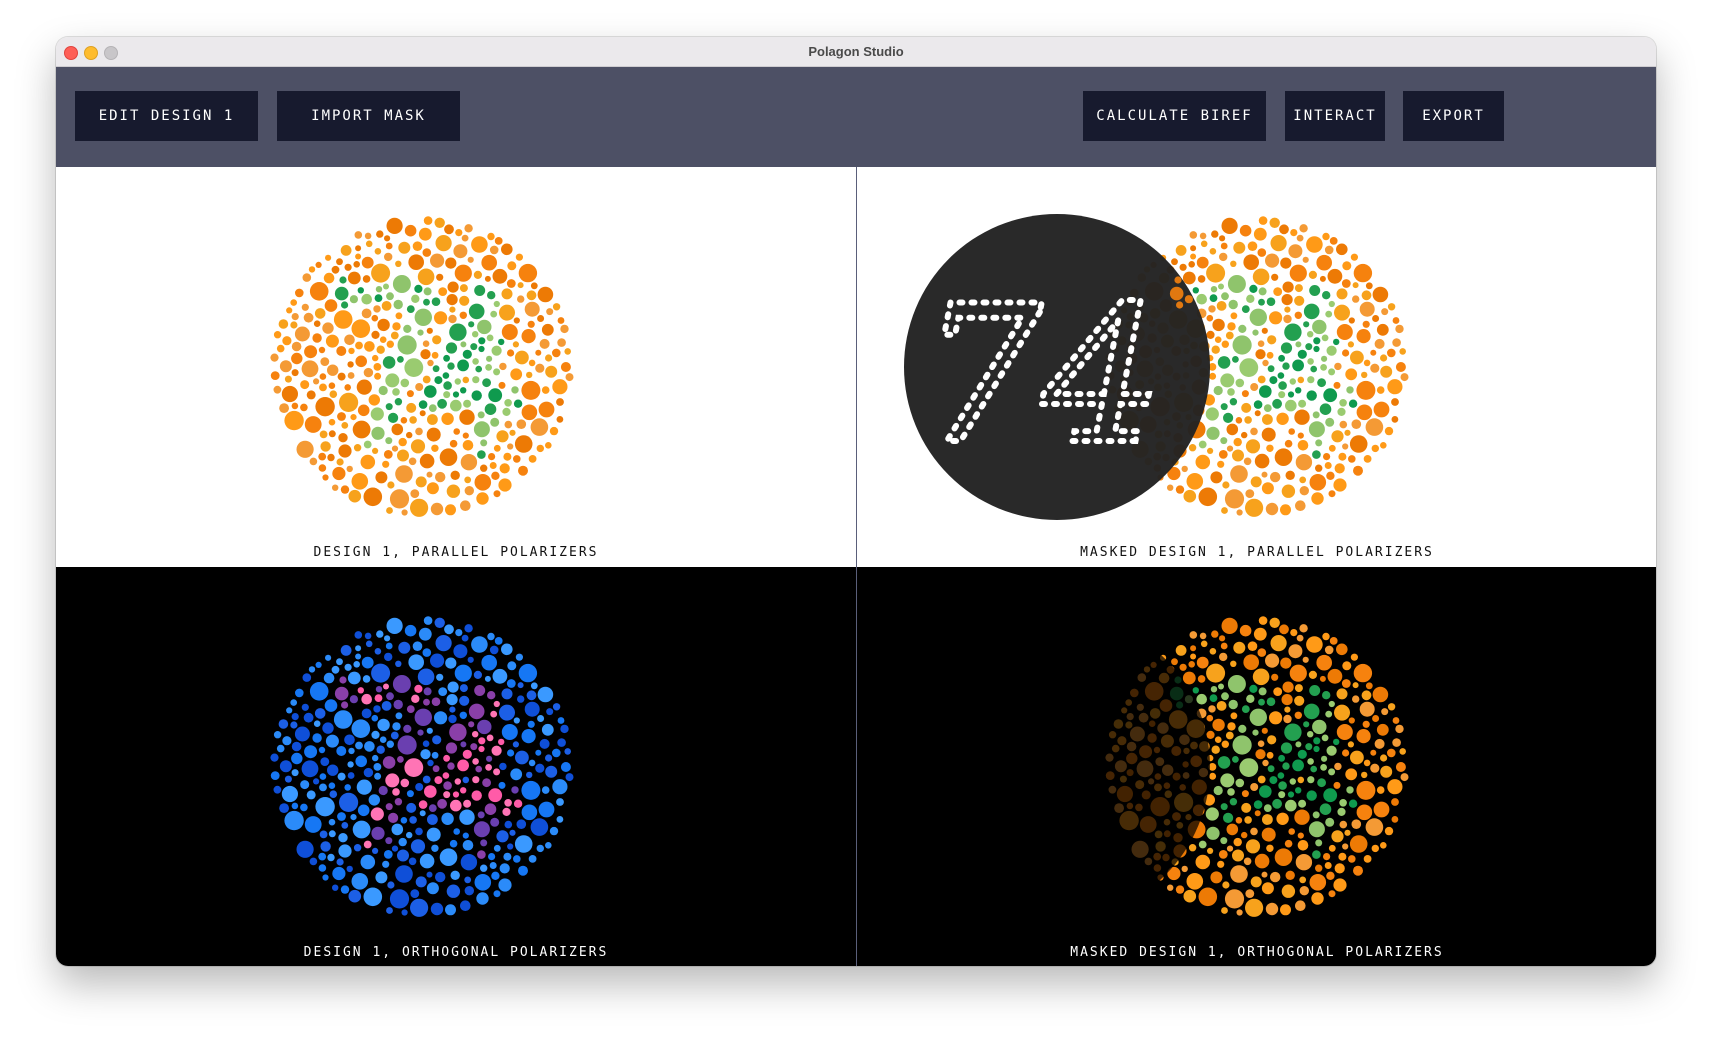 Image resolution: width=1712 pixels, height=1040 pixels. I want to click on import-mask-button: IMPORT MASK, so click(368, 116).